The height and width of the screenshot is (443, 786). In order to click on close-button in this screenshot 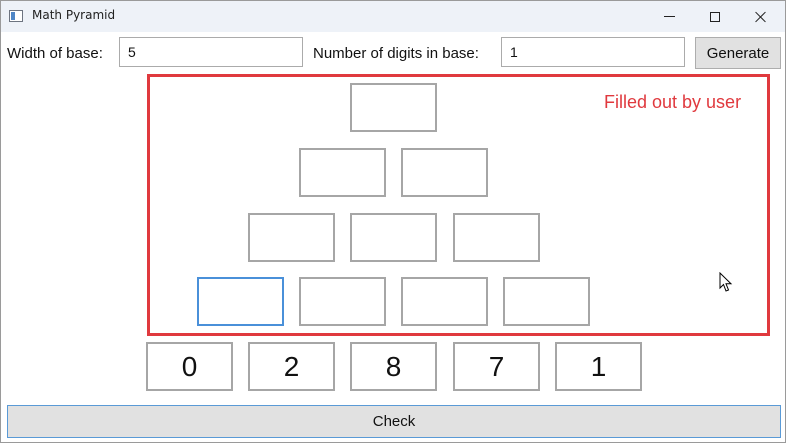, I will do `click(761, 16)`.